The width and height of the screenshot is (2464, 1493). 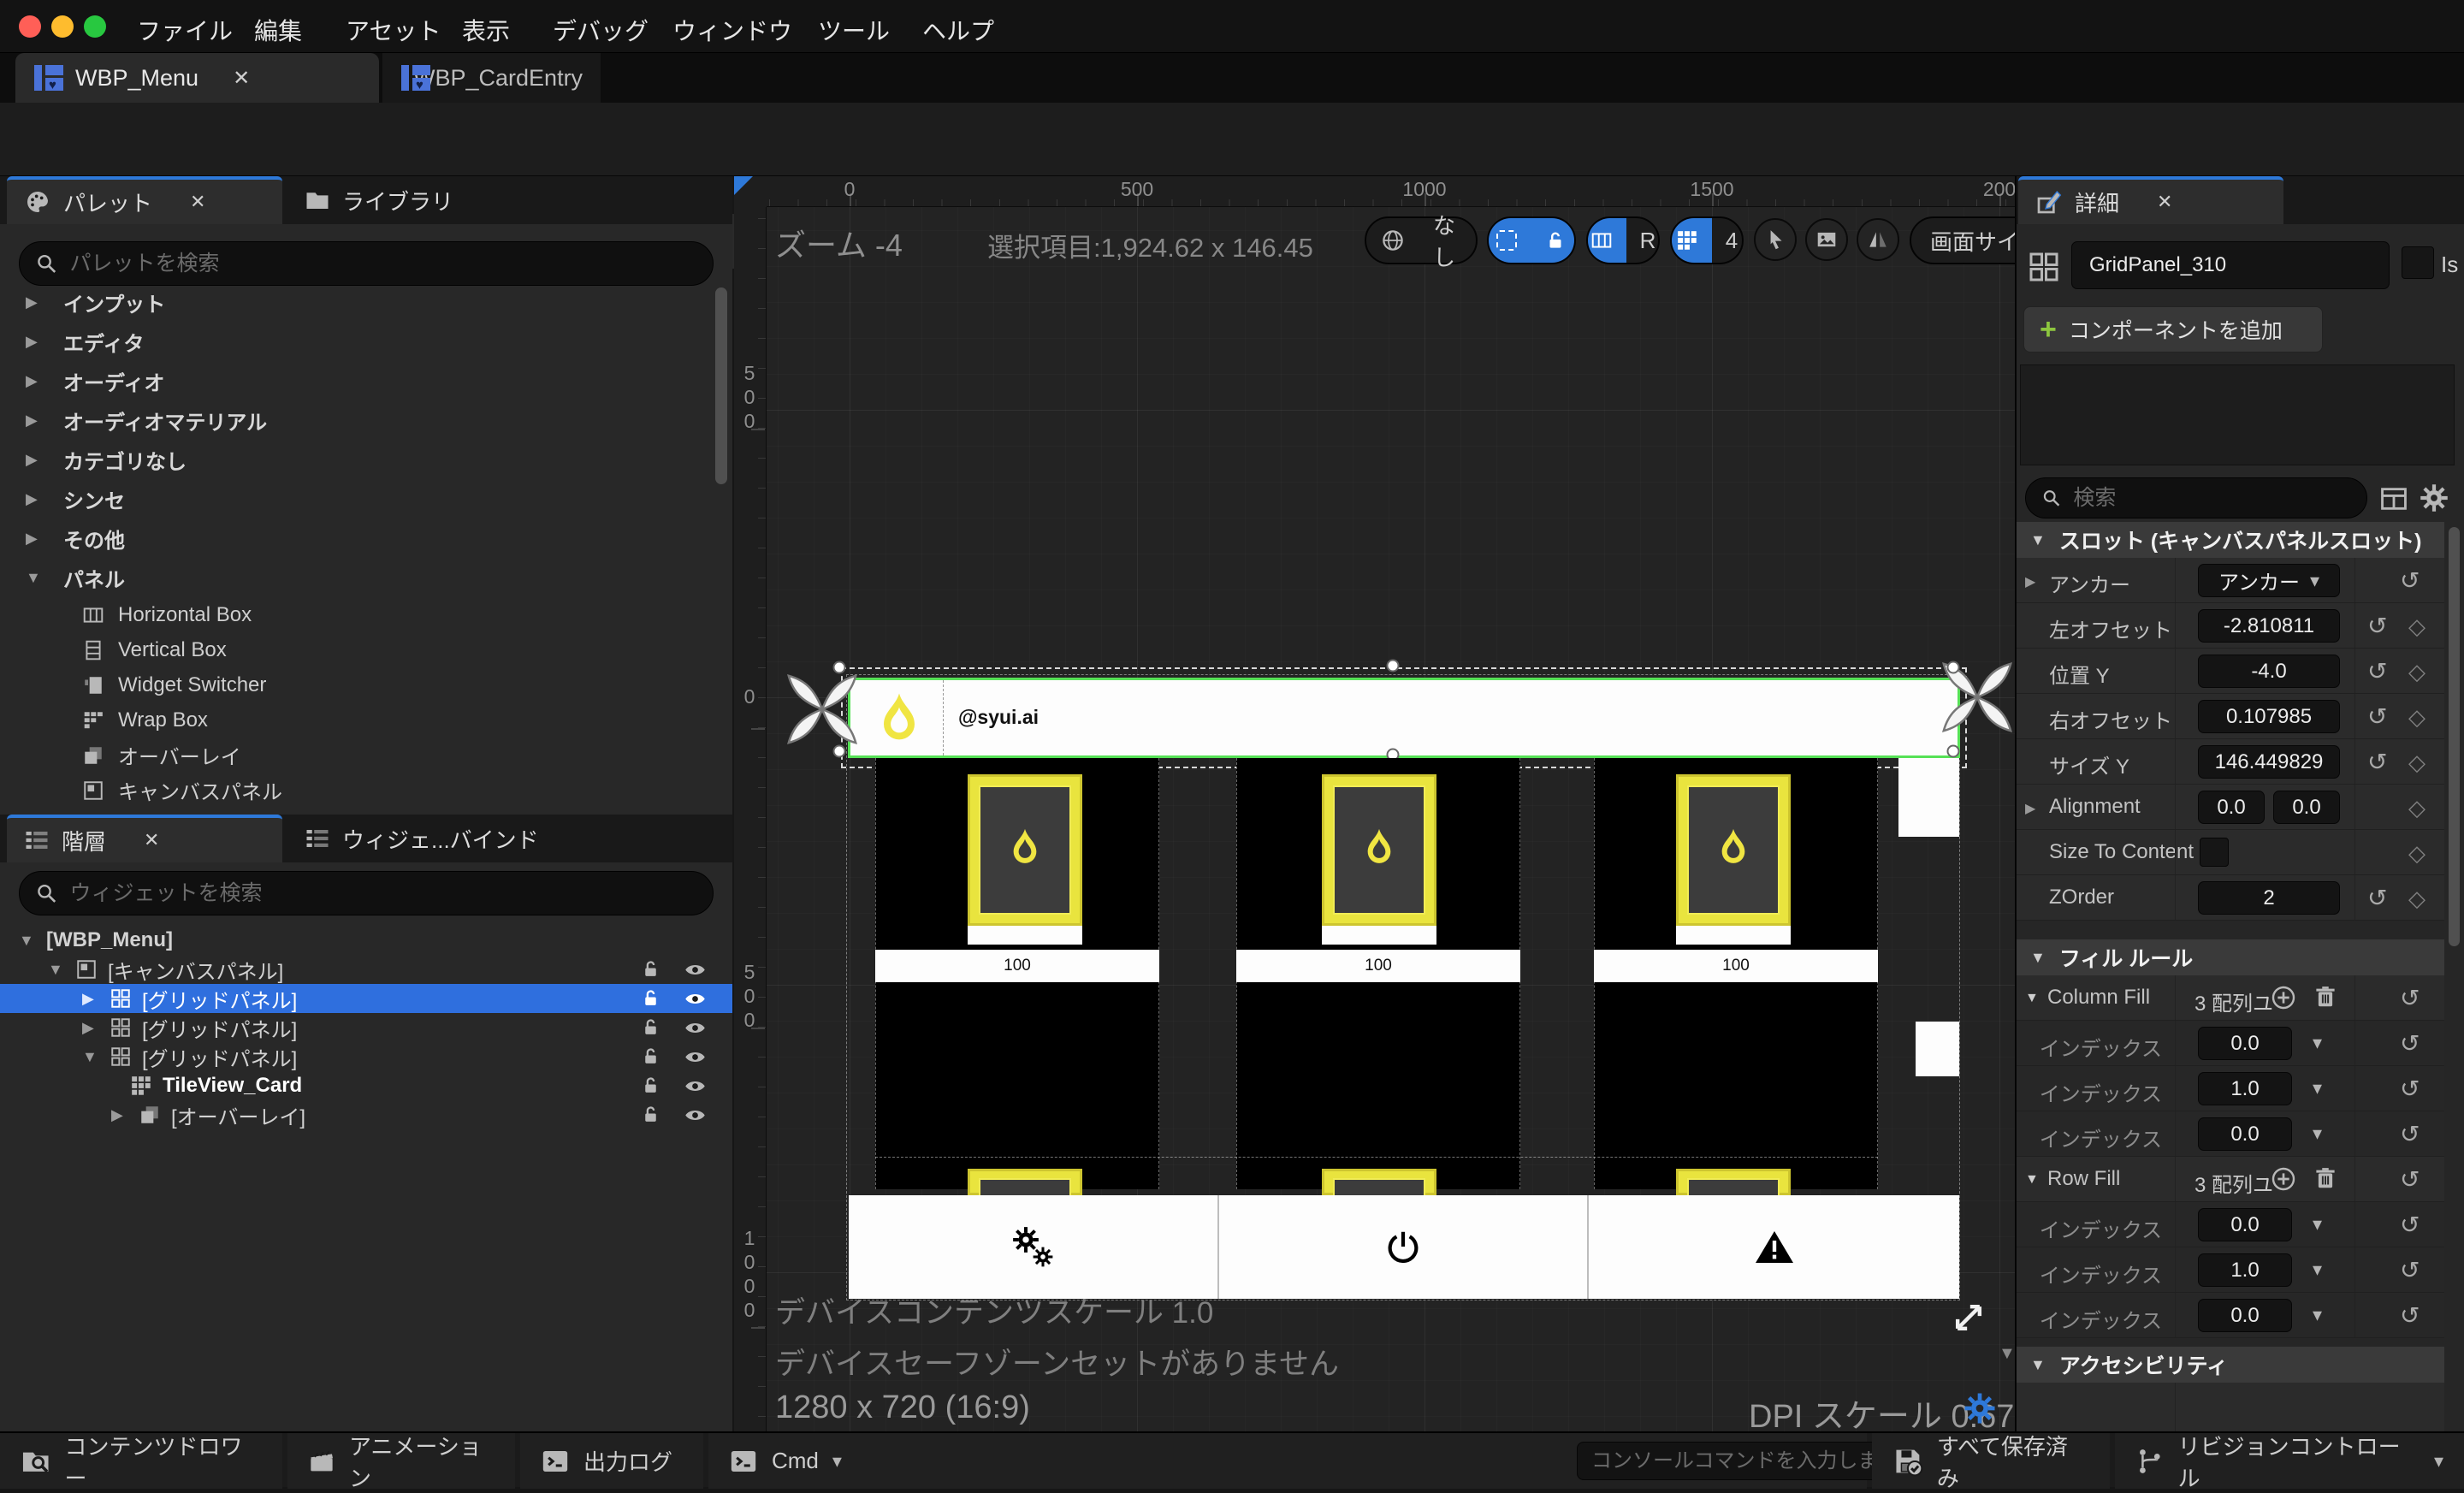 I want to click on screen-size-dropdown: 画面サイズ ▾, so click(x=1962, y=240).